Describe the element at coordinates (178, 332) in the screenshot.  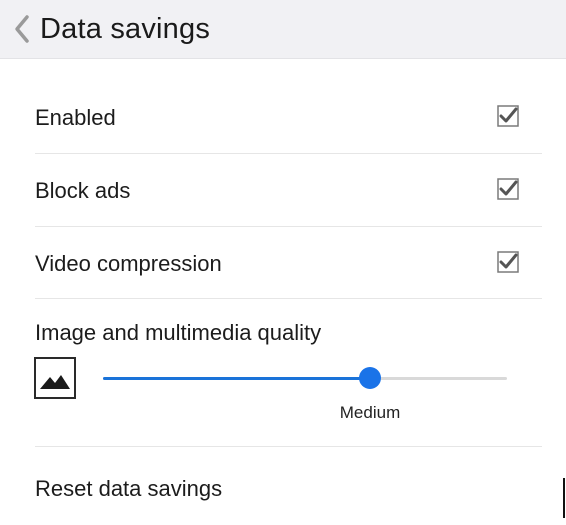
I see `quality-label: Image and multimedia quality` at that location.